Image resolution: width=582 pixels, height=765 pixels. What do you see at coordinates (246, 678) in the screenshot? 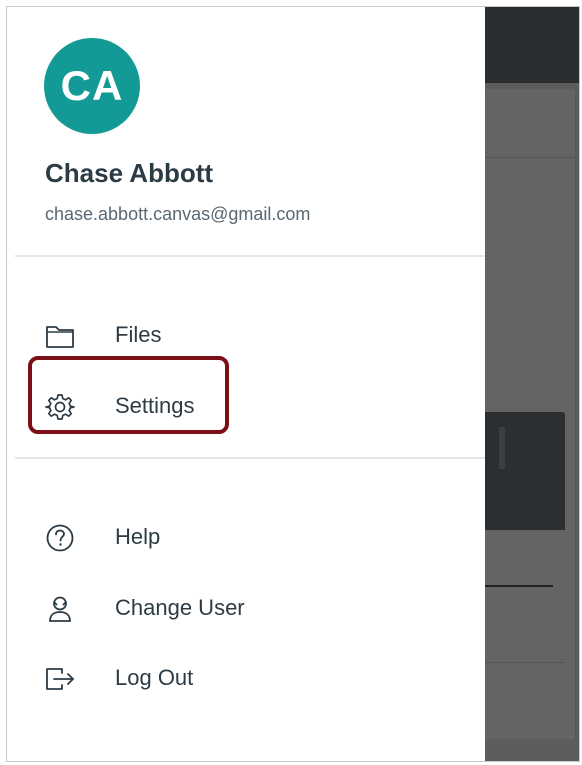
I see `menu-item-log-out: Log Out` at bounding box center [246, 678].